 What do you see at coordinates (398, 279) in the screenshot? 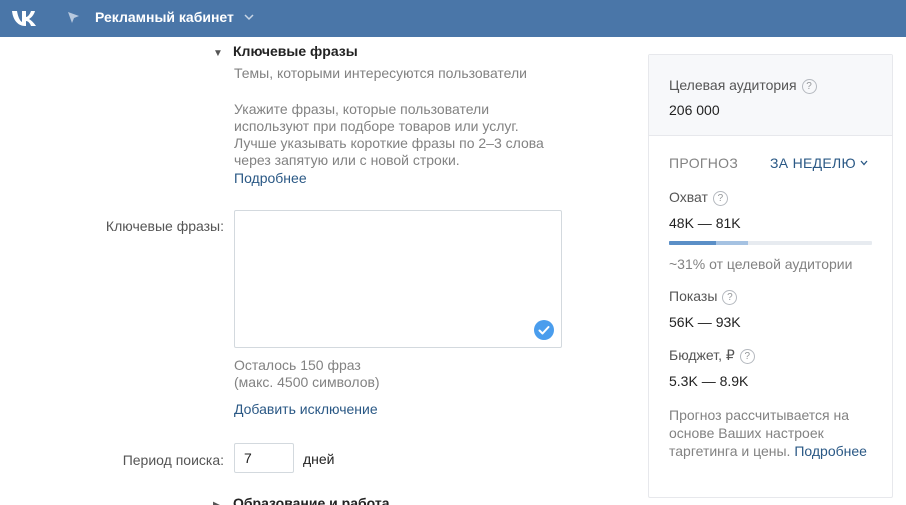
I see `keywords-textarea` at bounding box center [398, 279].